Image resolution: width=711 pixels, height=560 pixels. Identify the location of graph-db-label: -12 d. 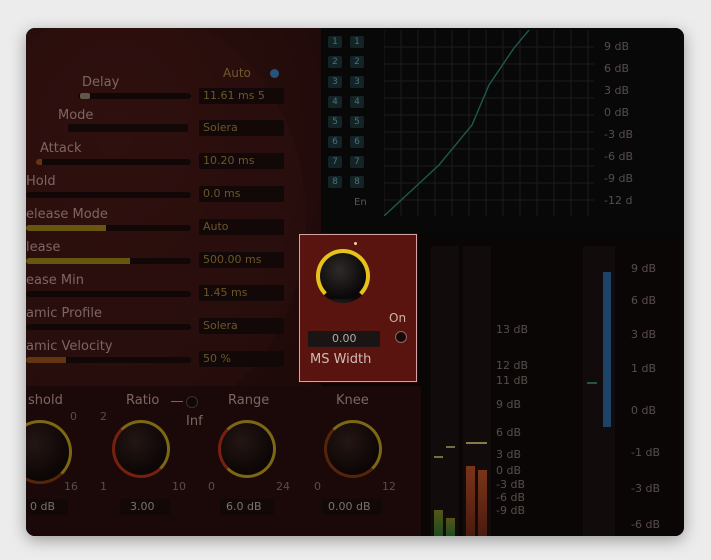
(618, 200).